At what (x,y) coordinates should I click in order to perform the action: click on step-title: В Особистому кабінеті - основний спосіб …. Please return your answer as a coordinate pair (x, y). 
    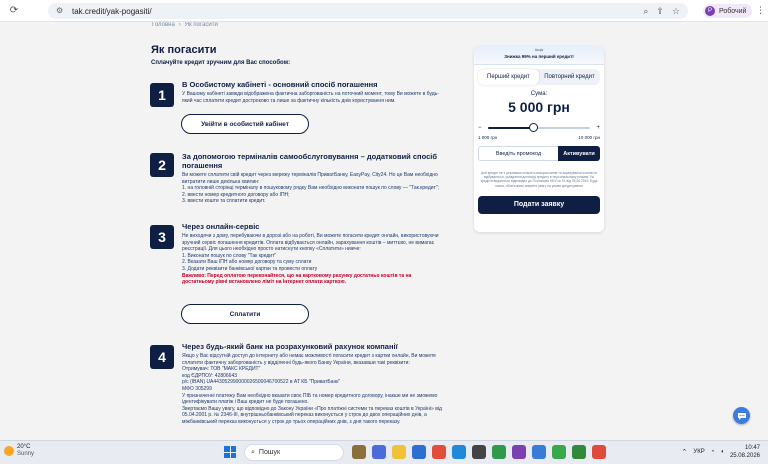
    Looking at the image, I should click on (280, 84).